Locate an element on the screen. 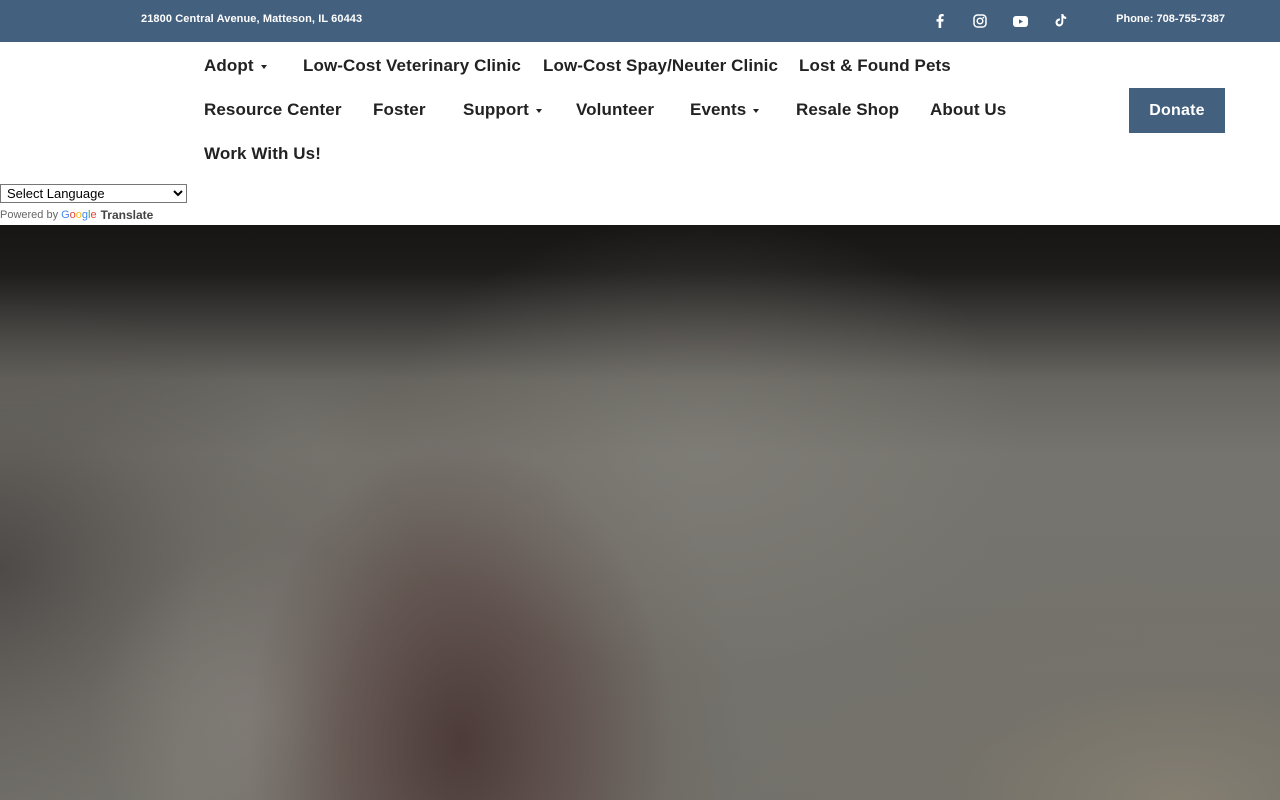  nav-item-adopt: Adopt is located at coordinates (235, 66).